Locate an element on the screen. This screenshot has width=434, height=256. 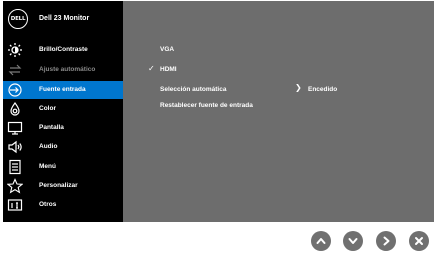
option-vga: VGA is located at coordinates (167, 49).